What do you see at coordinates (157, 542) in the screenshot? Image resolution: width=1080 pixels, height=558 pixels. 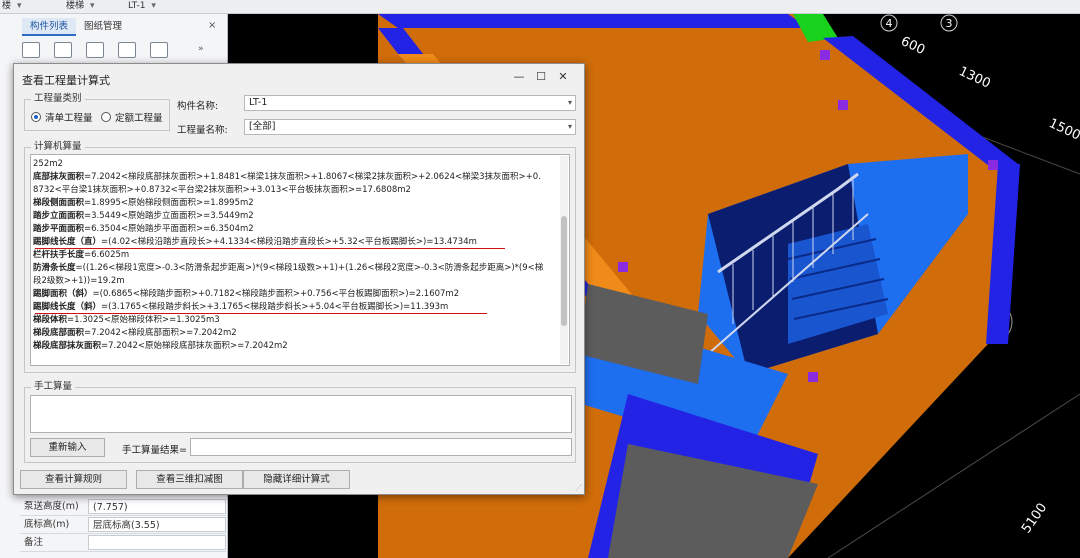 I see `property-value` at bounding box center [157, 542].